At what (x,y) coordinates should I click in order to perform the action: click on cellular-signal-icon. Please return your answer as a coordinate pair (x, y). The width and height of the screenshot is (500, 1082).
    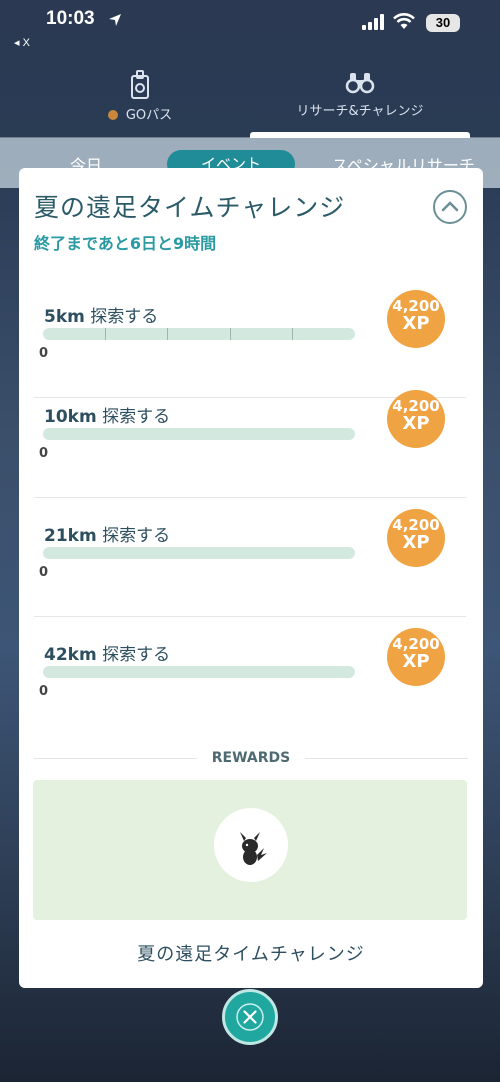
    Looking at the image, I should click on (373, 22).